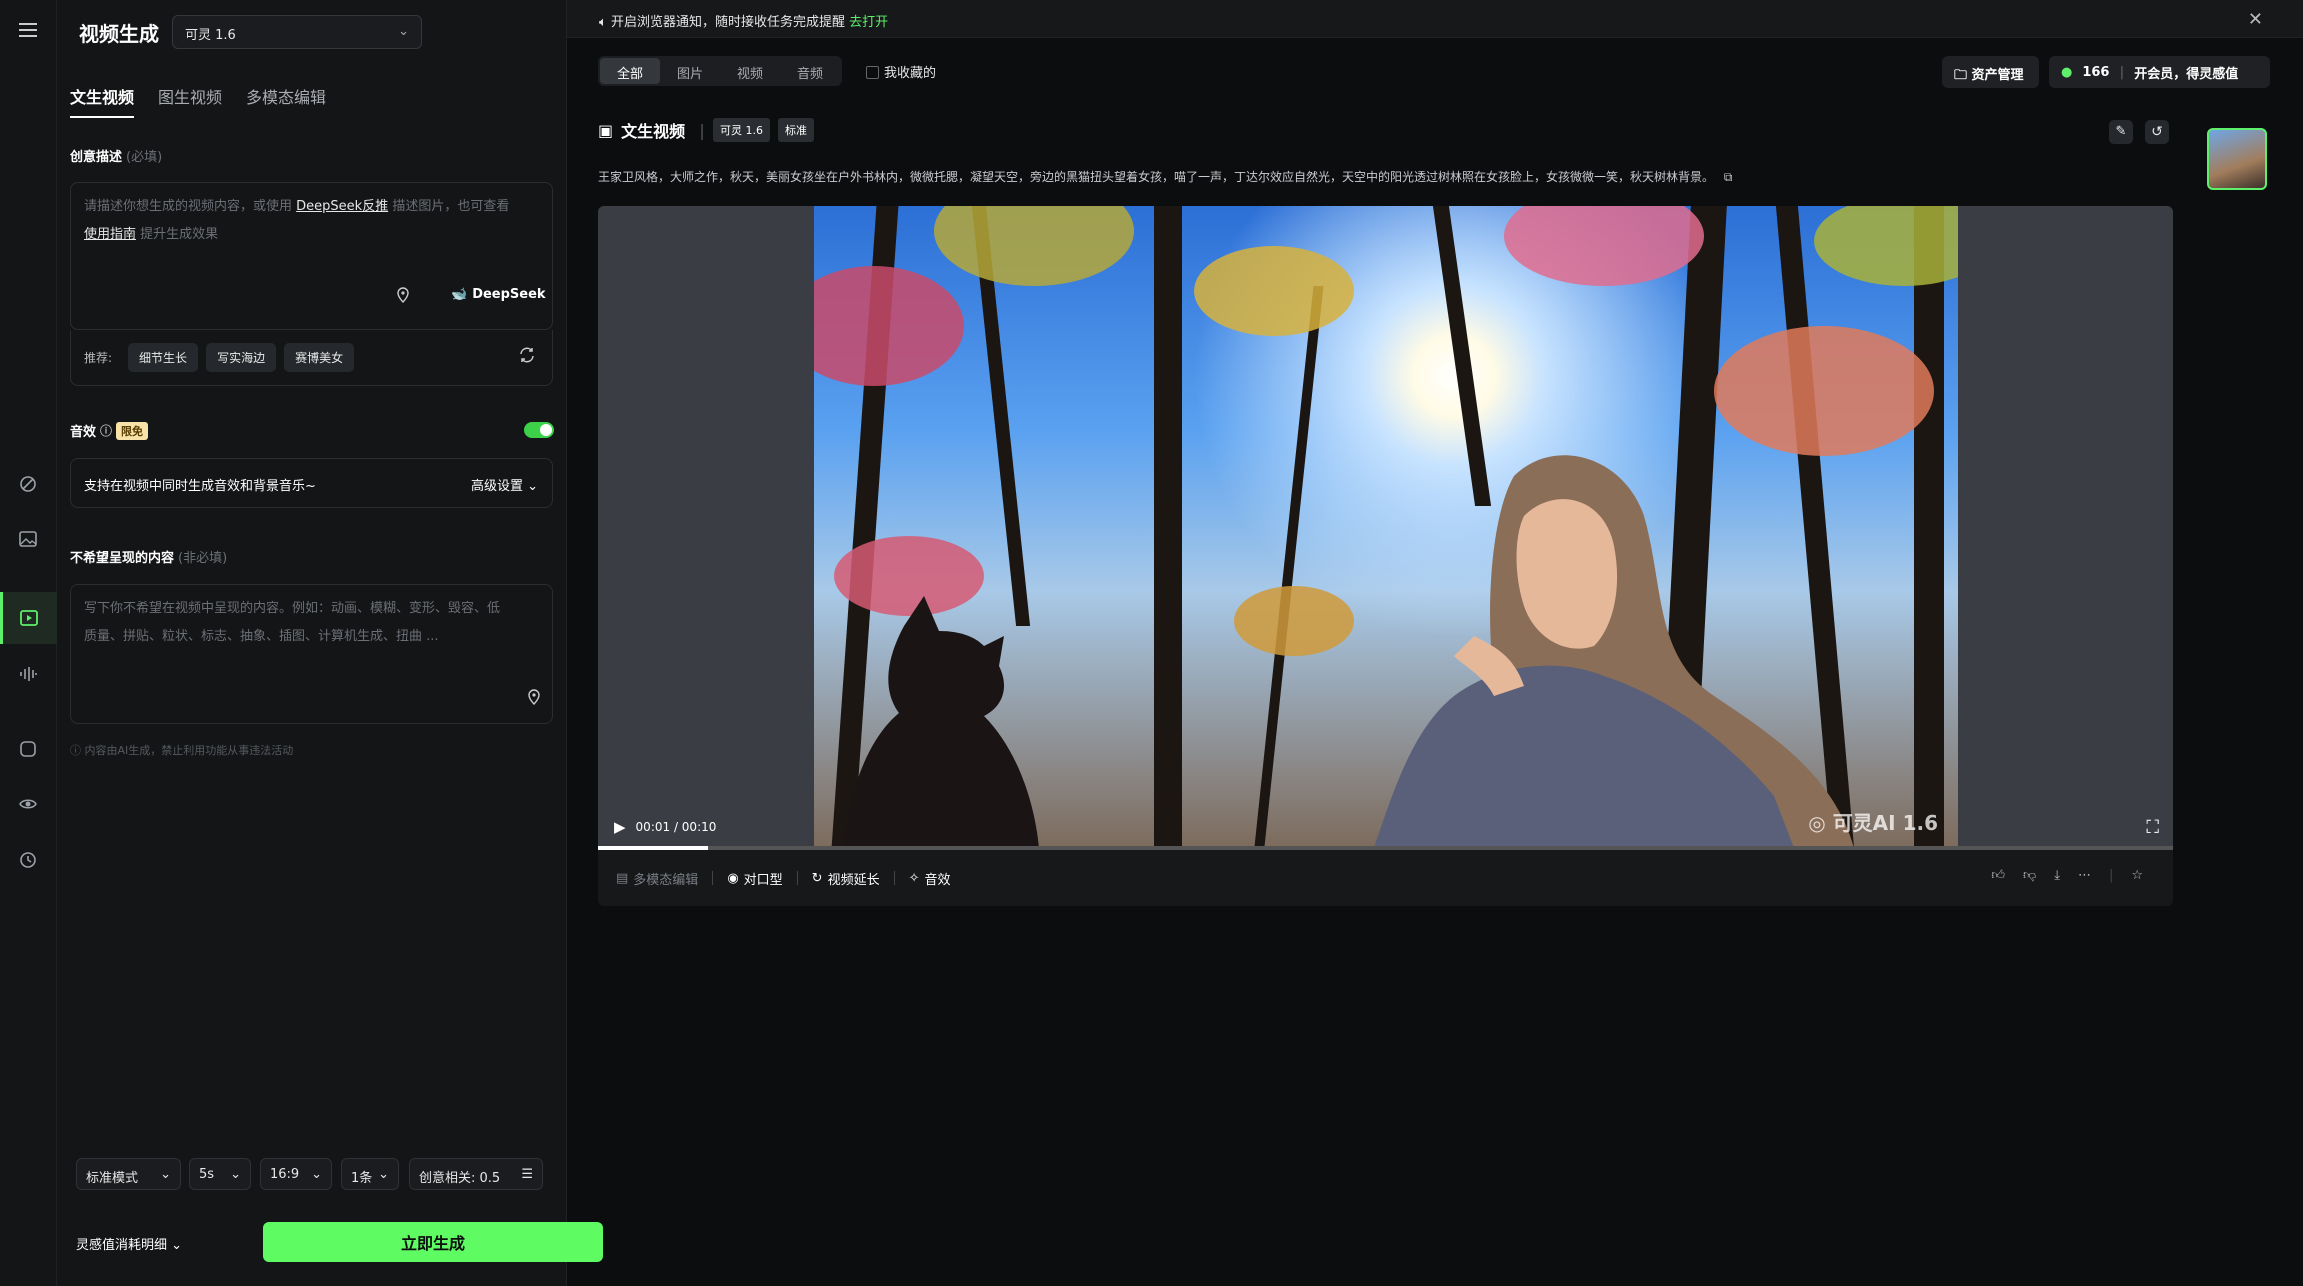 The image size is (2303, 1286). What do you see at coordinates (2084, 875) in the screenshot?
I see `more-icon: ⋯` at bounding box center [2084, 875].